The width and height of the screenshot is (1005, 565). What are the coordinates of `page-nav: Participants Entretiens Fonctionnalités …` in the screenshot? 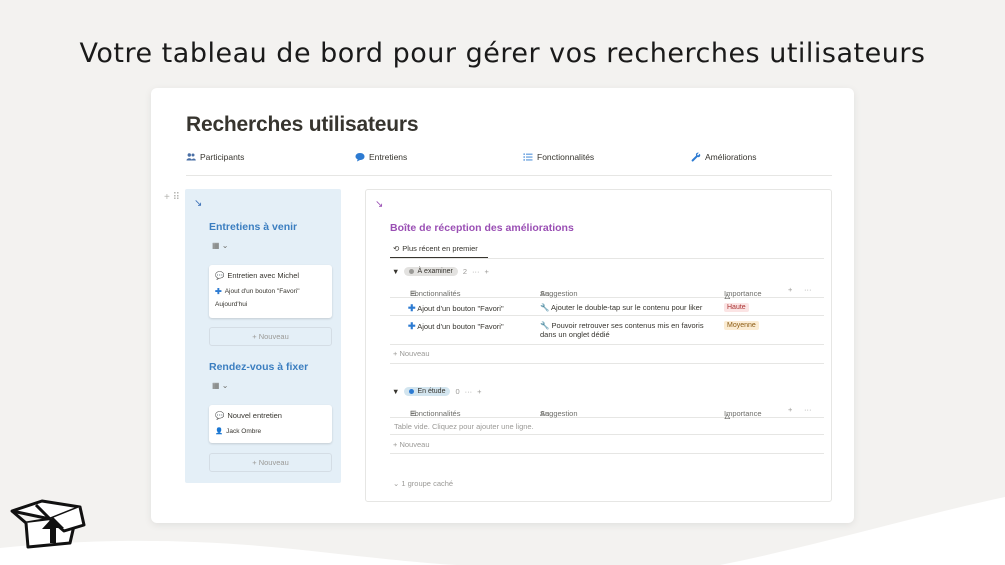 It's located at (509, 164).